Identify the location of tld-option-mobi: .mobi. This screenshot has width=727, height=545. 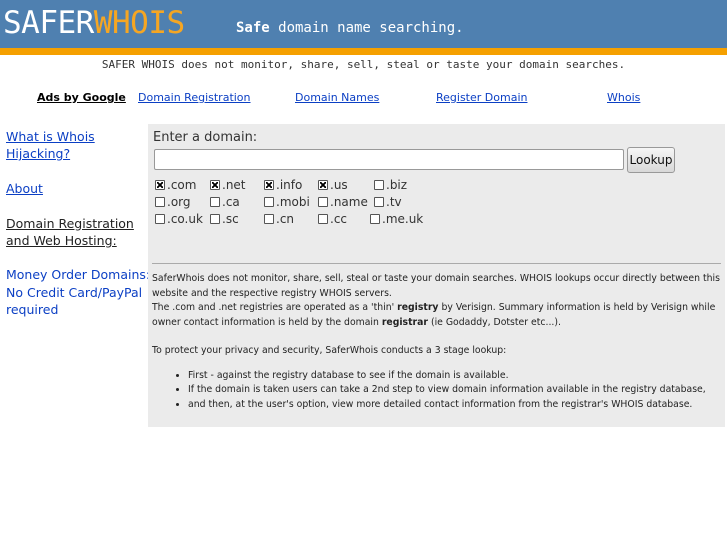
(287, 202).